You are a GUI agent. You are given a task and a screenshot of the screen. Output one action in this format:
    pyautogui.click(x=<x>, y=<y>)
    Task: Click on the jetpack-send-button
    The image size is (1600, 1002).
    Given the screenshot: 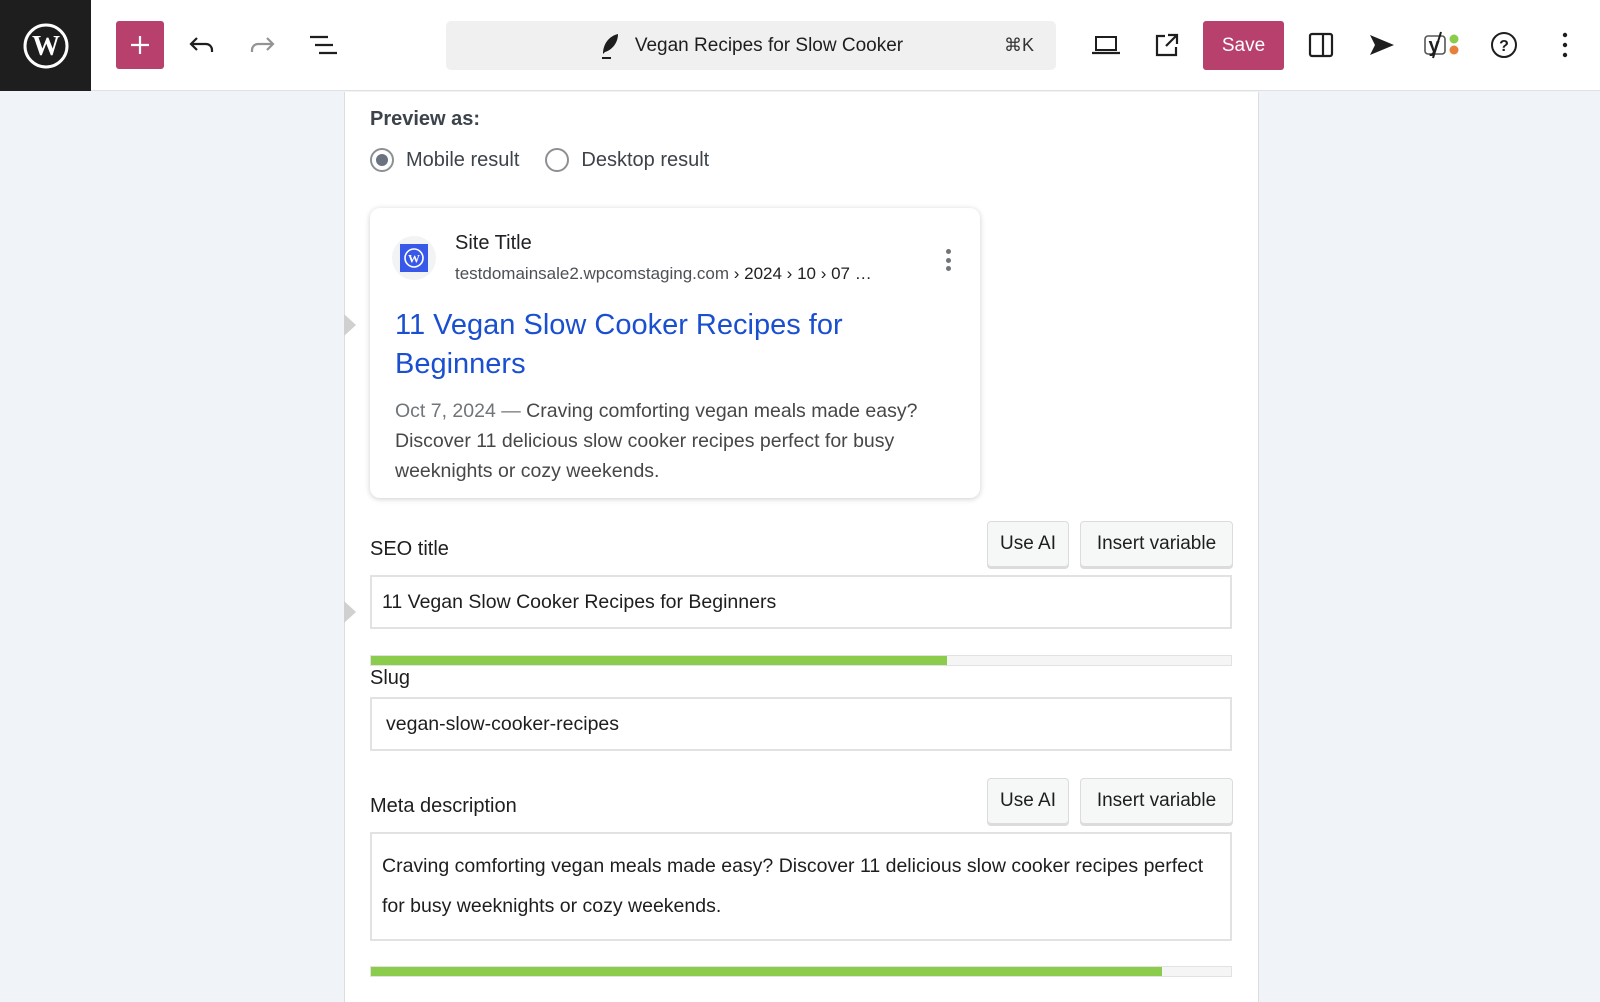 What is the action you would take?
    pyautogui.click(x=1382, y=45)
    